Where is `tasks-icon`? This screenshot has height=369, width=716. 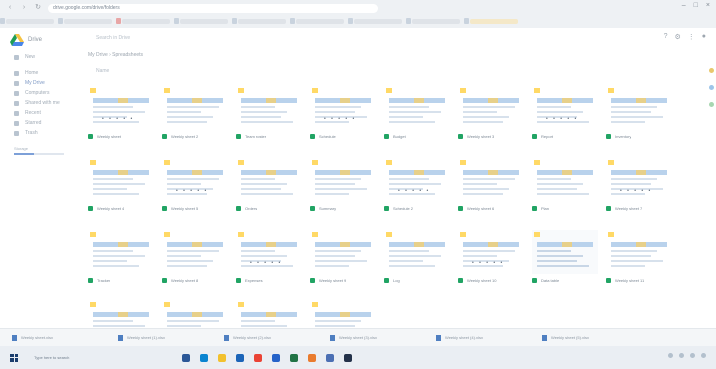 tasks-icon is located at coordinates (711, 104).